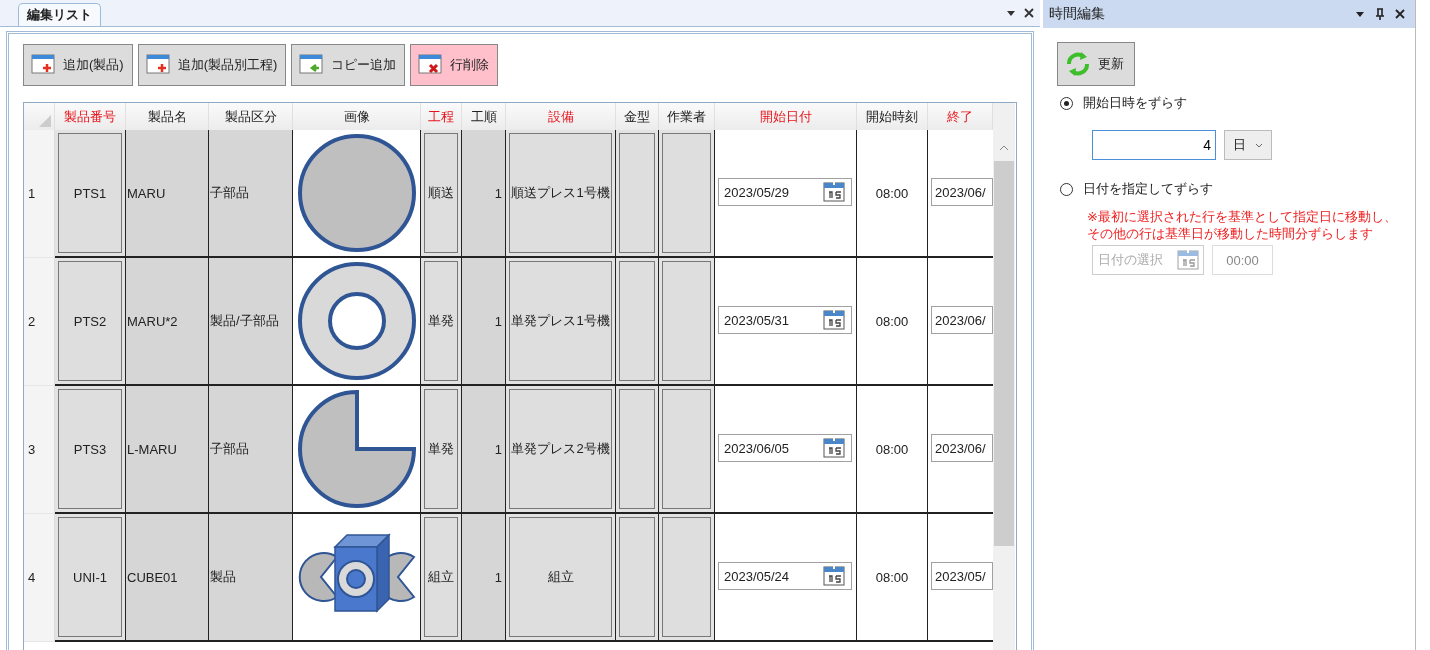 This screenshot has height=650, width=1430. What do you see at coordinates (90, 193) in the screenshot?
I see `table-cell: PTS1` at bounding box center [90, 193].